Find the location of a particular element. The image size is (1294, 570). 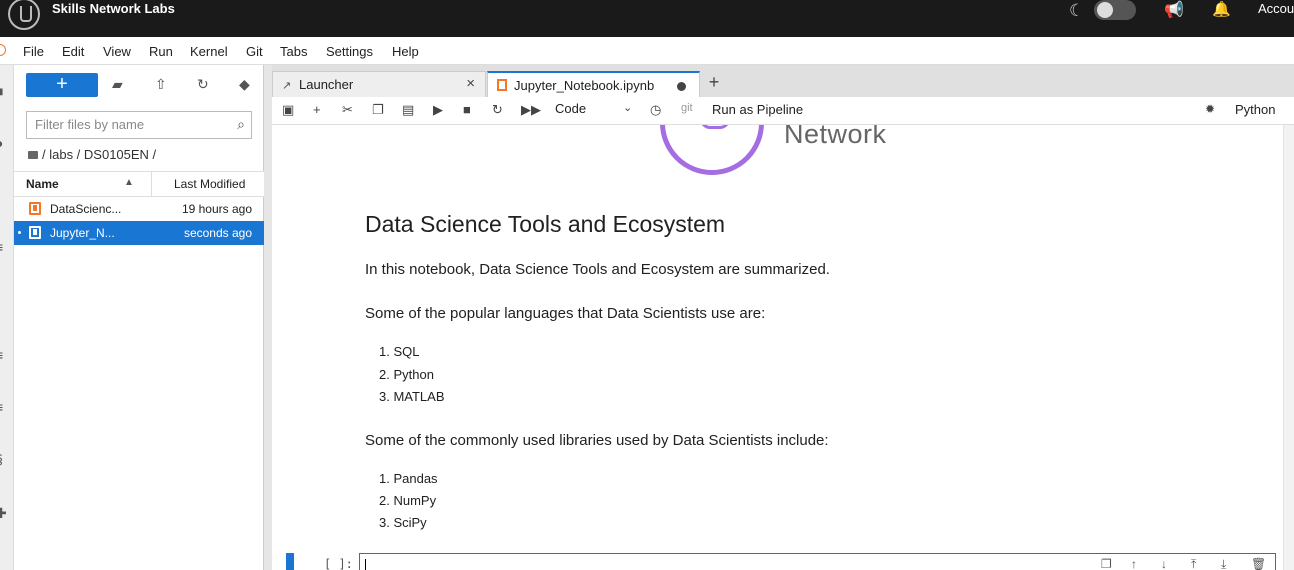

breadcrumb-path: / labs / DS0105EN / is located at coordinates (99, 154).